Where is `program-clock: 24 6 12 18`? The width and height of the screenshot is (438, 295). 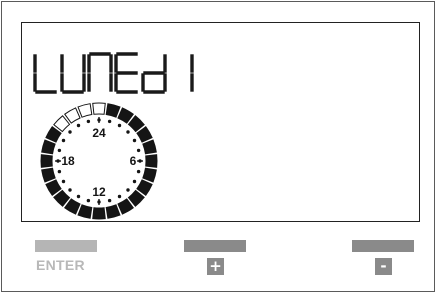
program-clock: 24 6 12 18 is located at coordinates (99, 161).